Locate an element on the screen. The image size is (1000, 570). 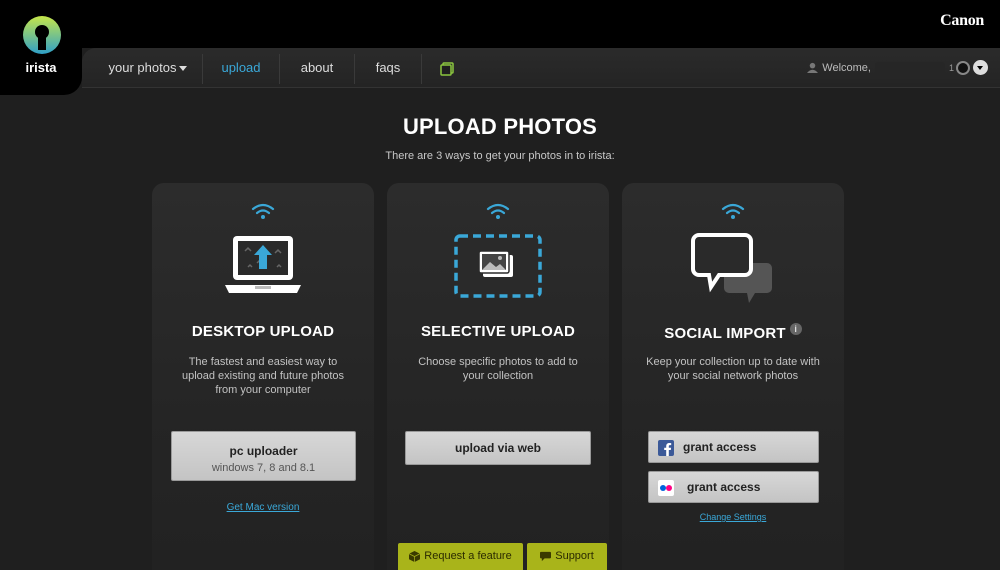
request-feature-button: Request a feature is located at coordinates (460, 556).